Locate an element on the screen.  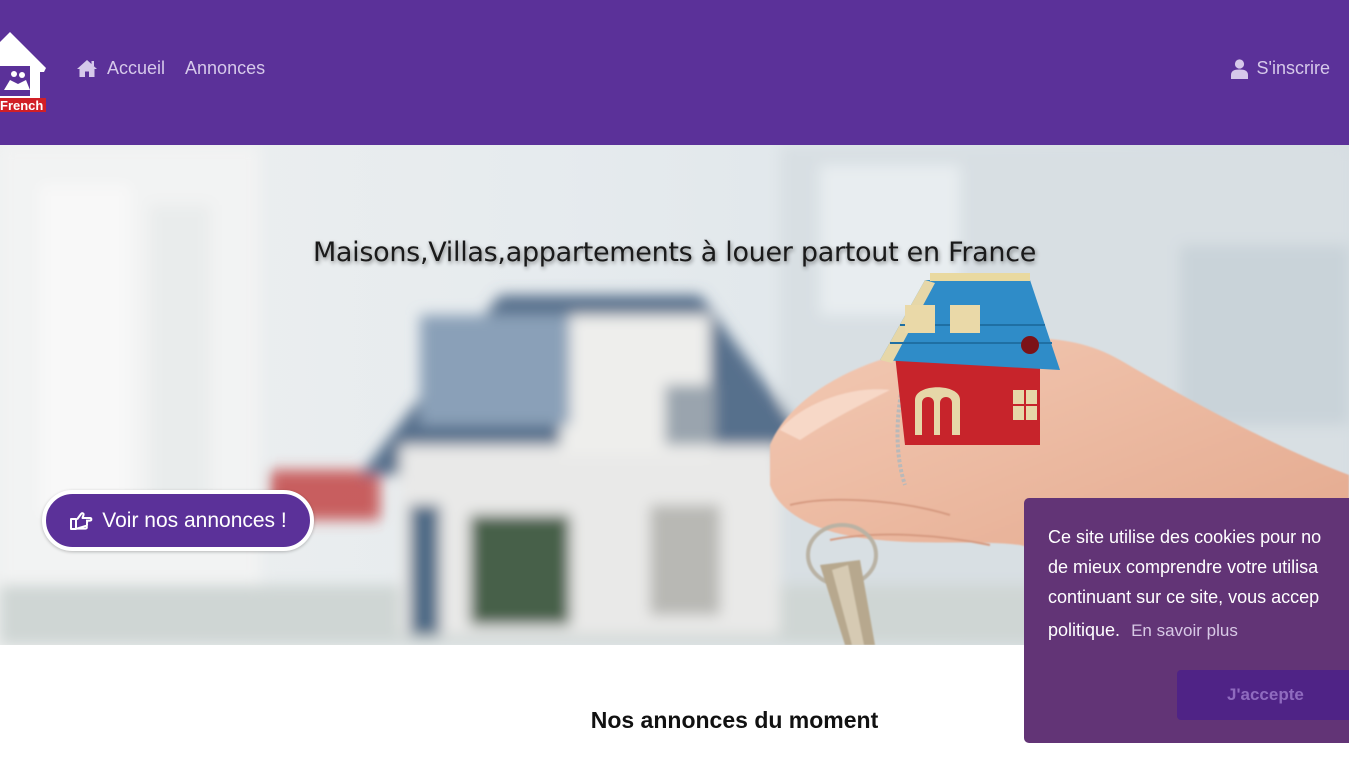
home-icon is located at coordinates (87, 68).